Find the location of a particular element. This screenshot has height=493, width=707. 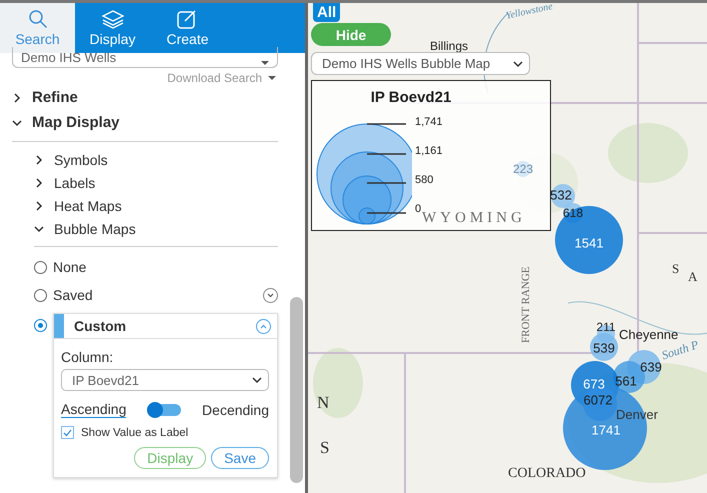

column-select: IP Boevd21 is located at coordinates (165, 380).